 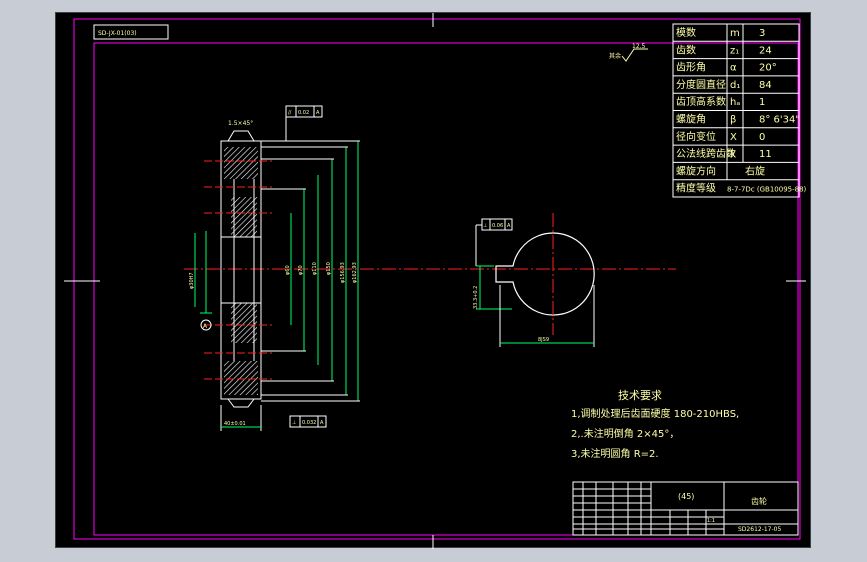 I want to click on param-name: 公法线跨齿数, so click(x=706, y=153).